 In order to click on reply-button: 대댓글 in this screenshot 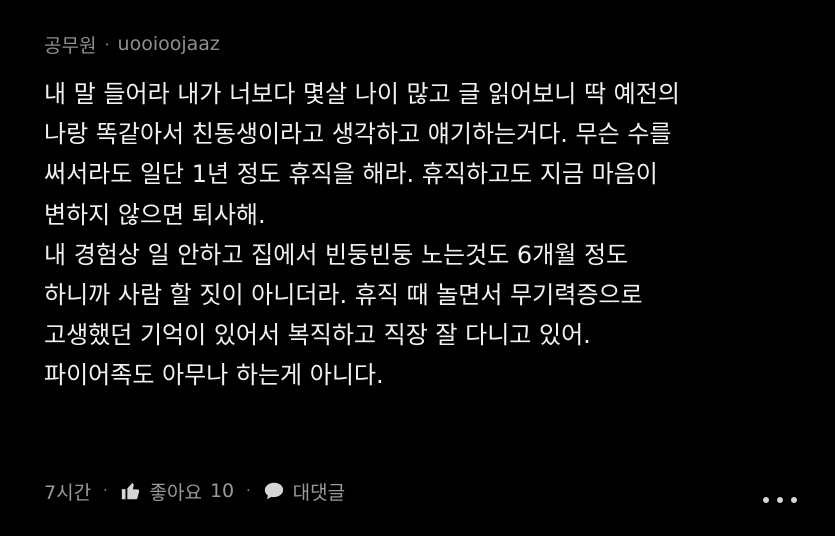, I will do `click(304, 491)`.